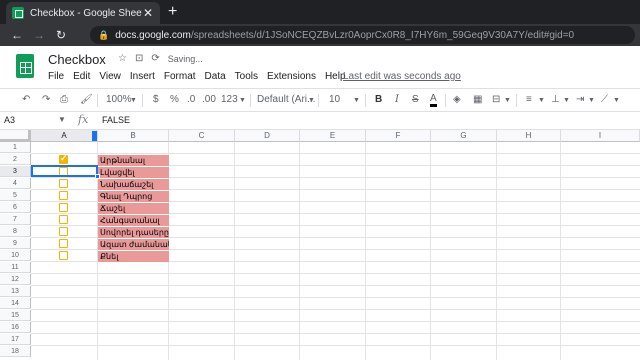 The image size is (640, 360). Describe the element at coordinates (580, 99) in the screenshot. I see `text-wrap-icon: ⇥` at that location.